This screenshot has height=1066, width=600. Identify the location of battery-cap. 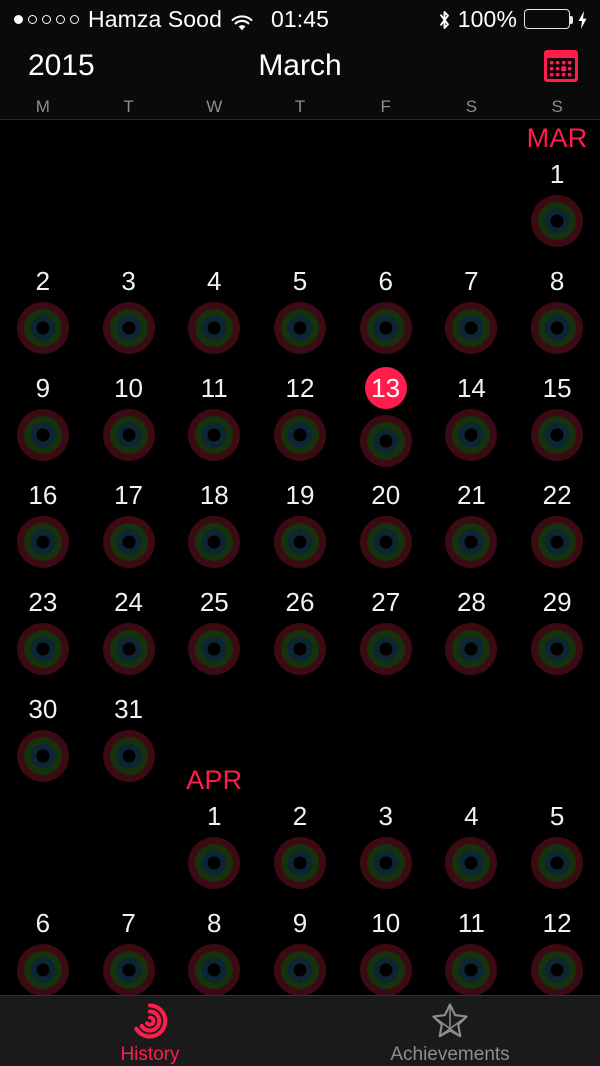
(571, 20).